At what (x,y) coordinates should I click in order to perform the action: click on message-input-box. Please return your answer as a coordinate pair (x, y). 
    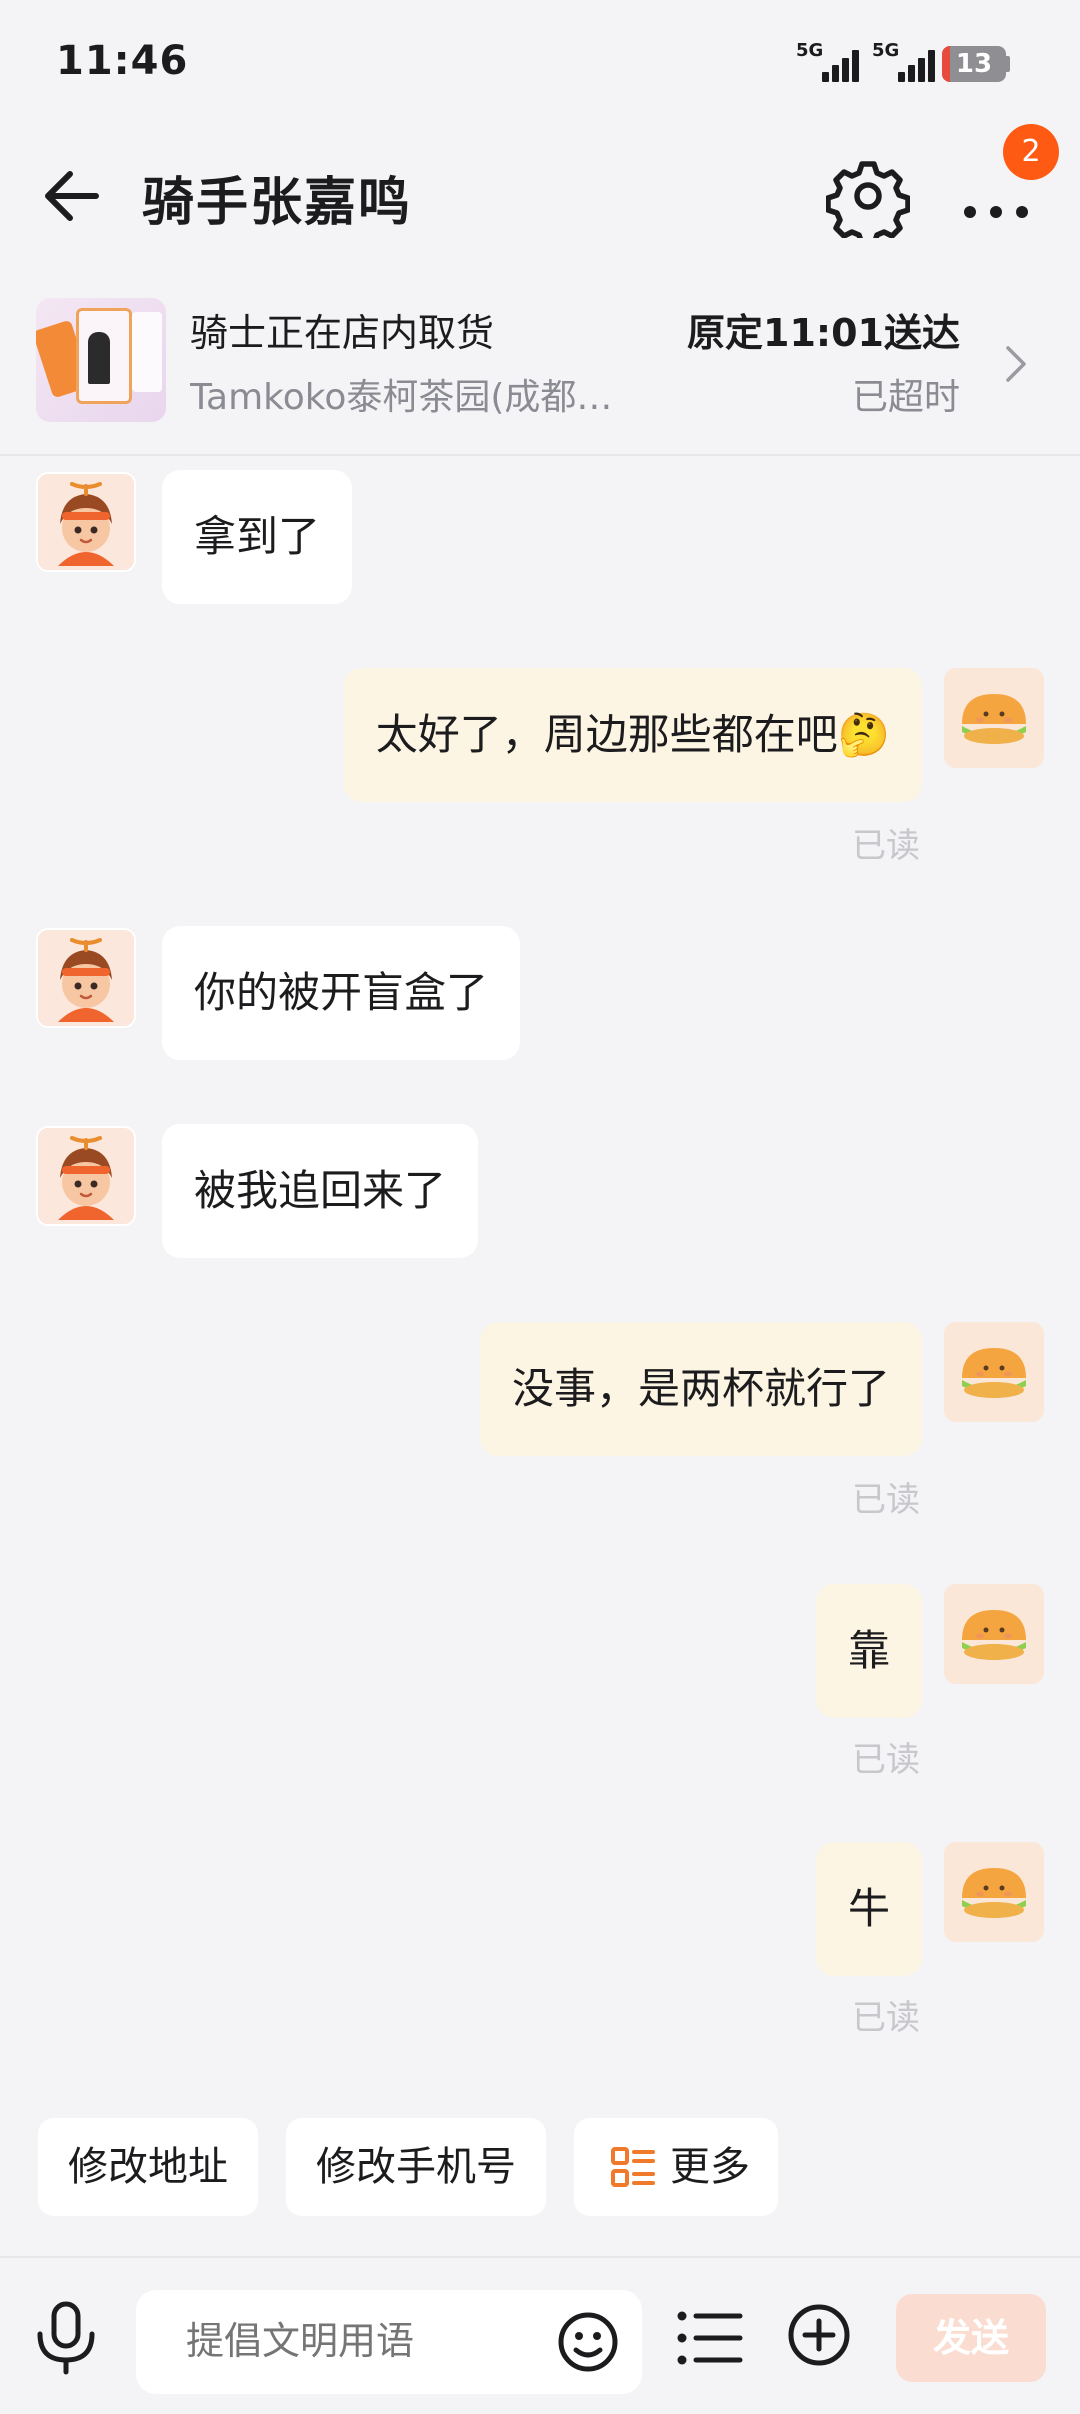
    Looking at the image, I should click on (389, 2342).